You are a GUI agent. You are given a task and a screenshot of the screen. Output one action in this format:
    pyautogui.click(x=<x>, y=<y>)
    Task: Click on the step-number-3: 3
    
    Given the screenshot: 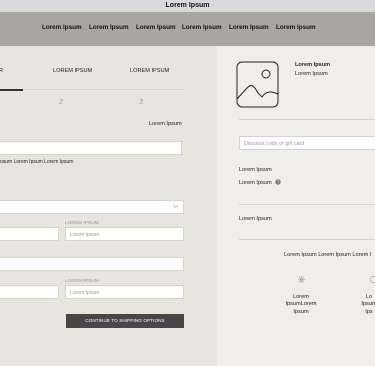 What is the action you would take?
    pyautogui.click(x=141, y=102)
    